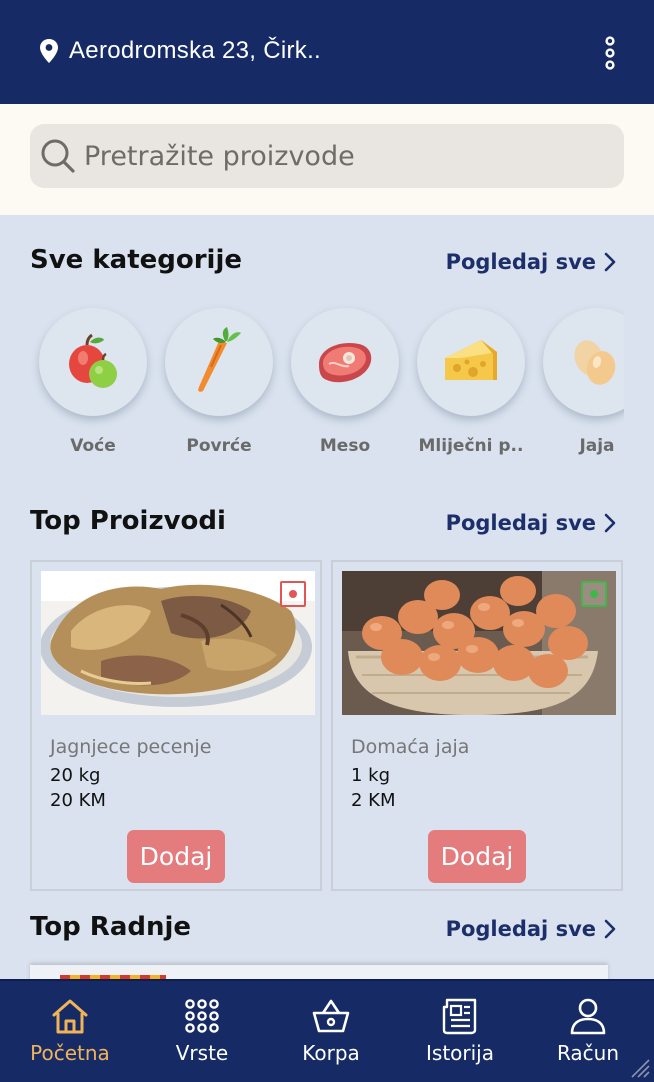  I want to click on product-quantity: 1 kg, so click(371, 775).